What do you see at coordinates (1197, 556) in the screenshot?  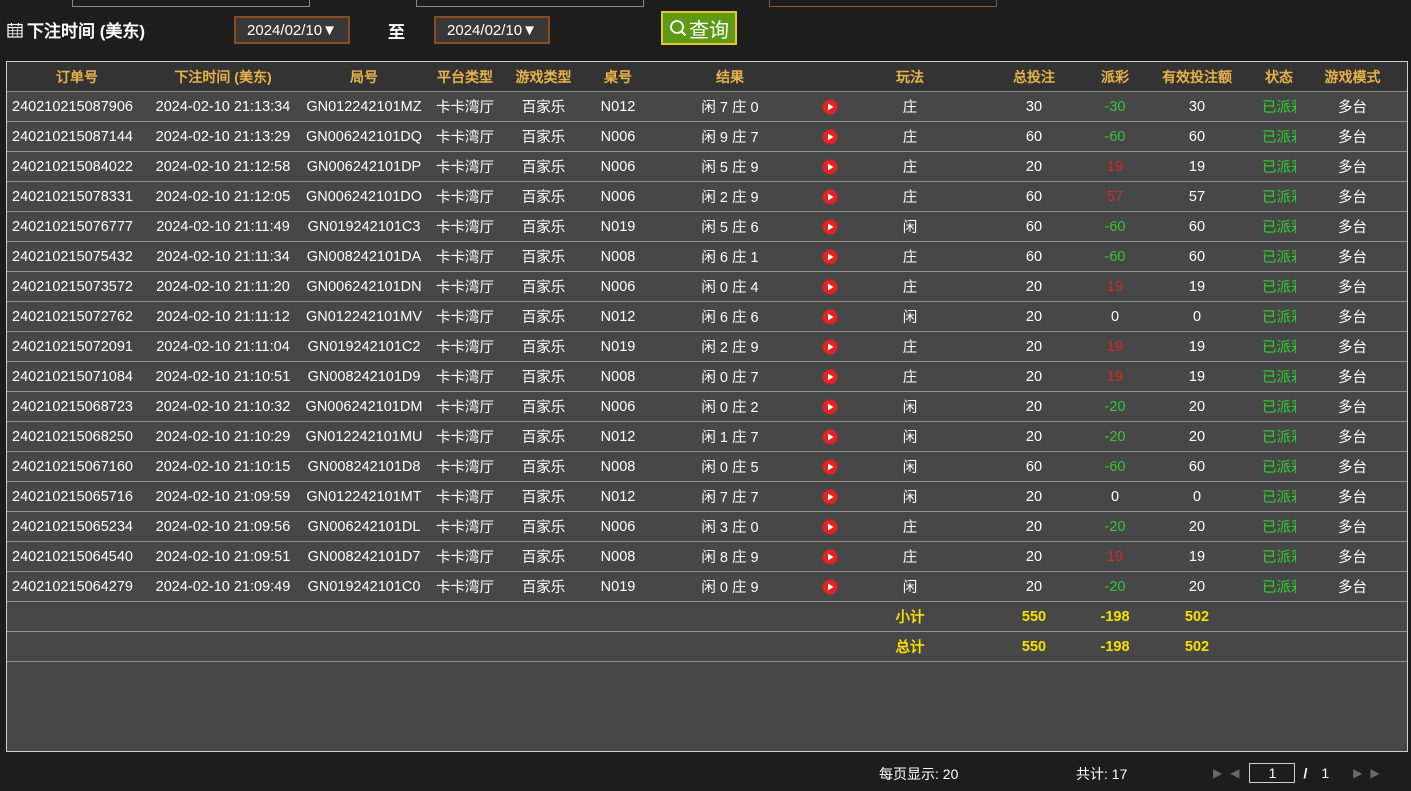 I see `valid-bet-cell: 19` at bounding box center [1197, 556].